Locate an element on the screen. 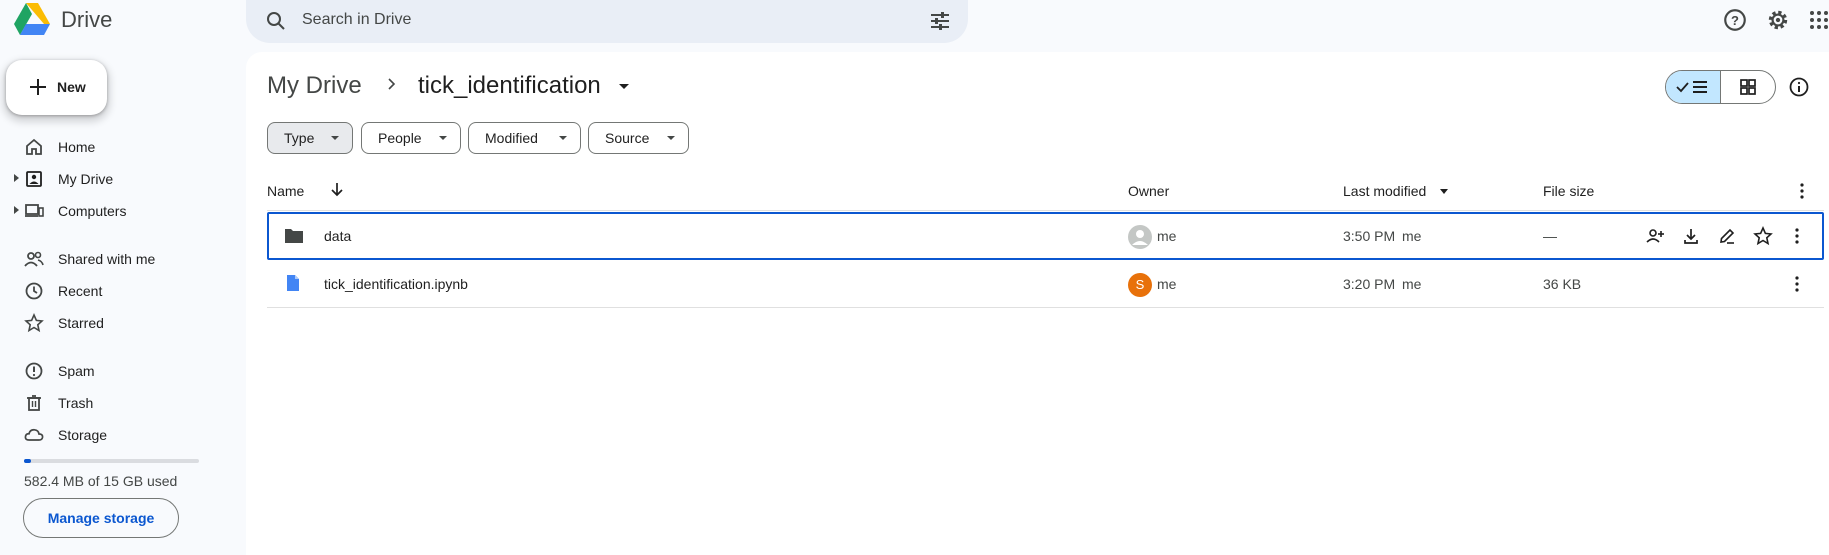 The height and width of the screenshot is (555, 1829). file-name: tick_identification.ipynb is located at coordinates (396, 284).